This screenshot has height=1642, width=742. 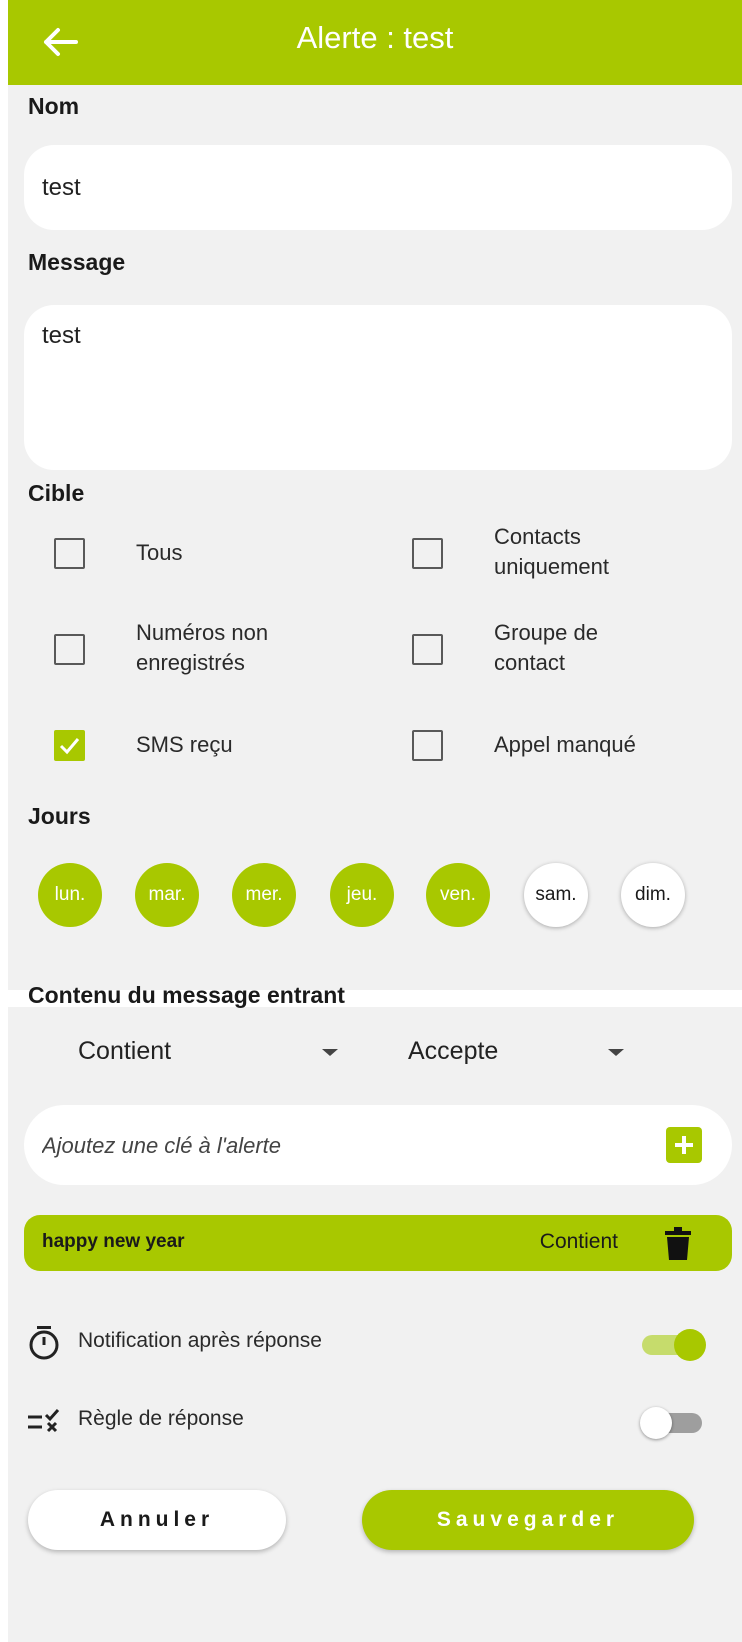 What do you see at coordinates (186, 995) in the screenshot?
I see `incoming-content-label: Contenu du message entrant` at bounding box center [186, 995].